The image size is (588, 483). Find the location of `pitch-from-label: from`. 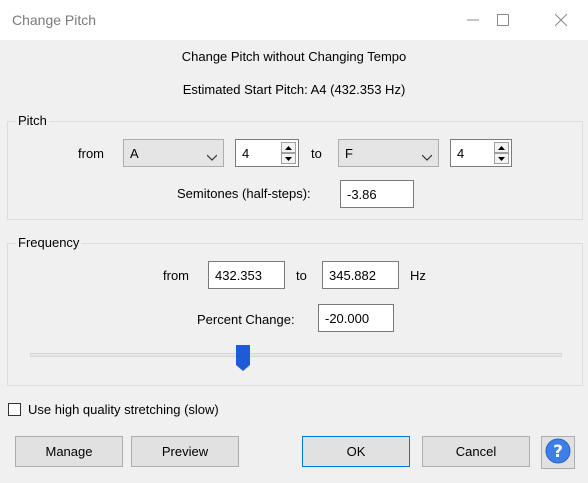

pitch-from-label: from is located at coordinates (91, 153).